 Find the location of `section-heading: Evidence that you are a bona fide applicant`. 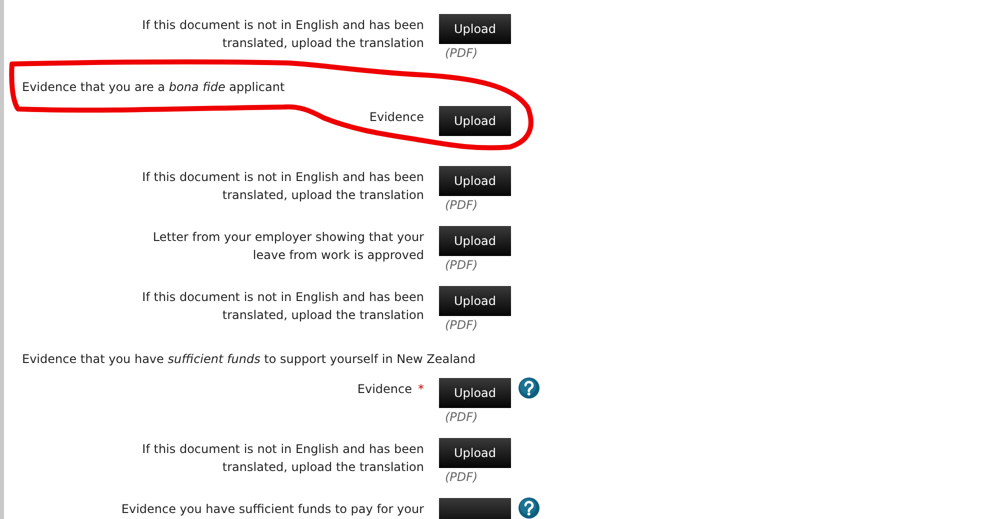

section-heading: Evidence that you are a bona fide applicant is located at coordinates (153, 87).